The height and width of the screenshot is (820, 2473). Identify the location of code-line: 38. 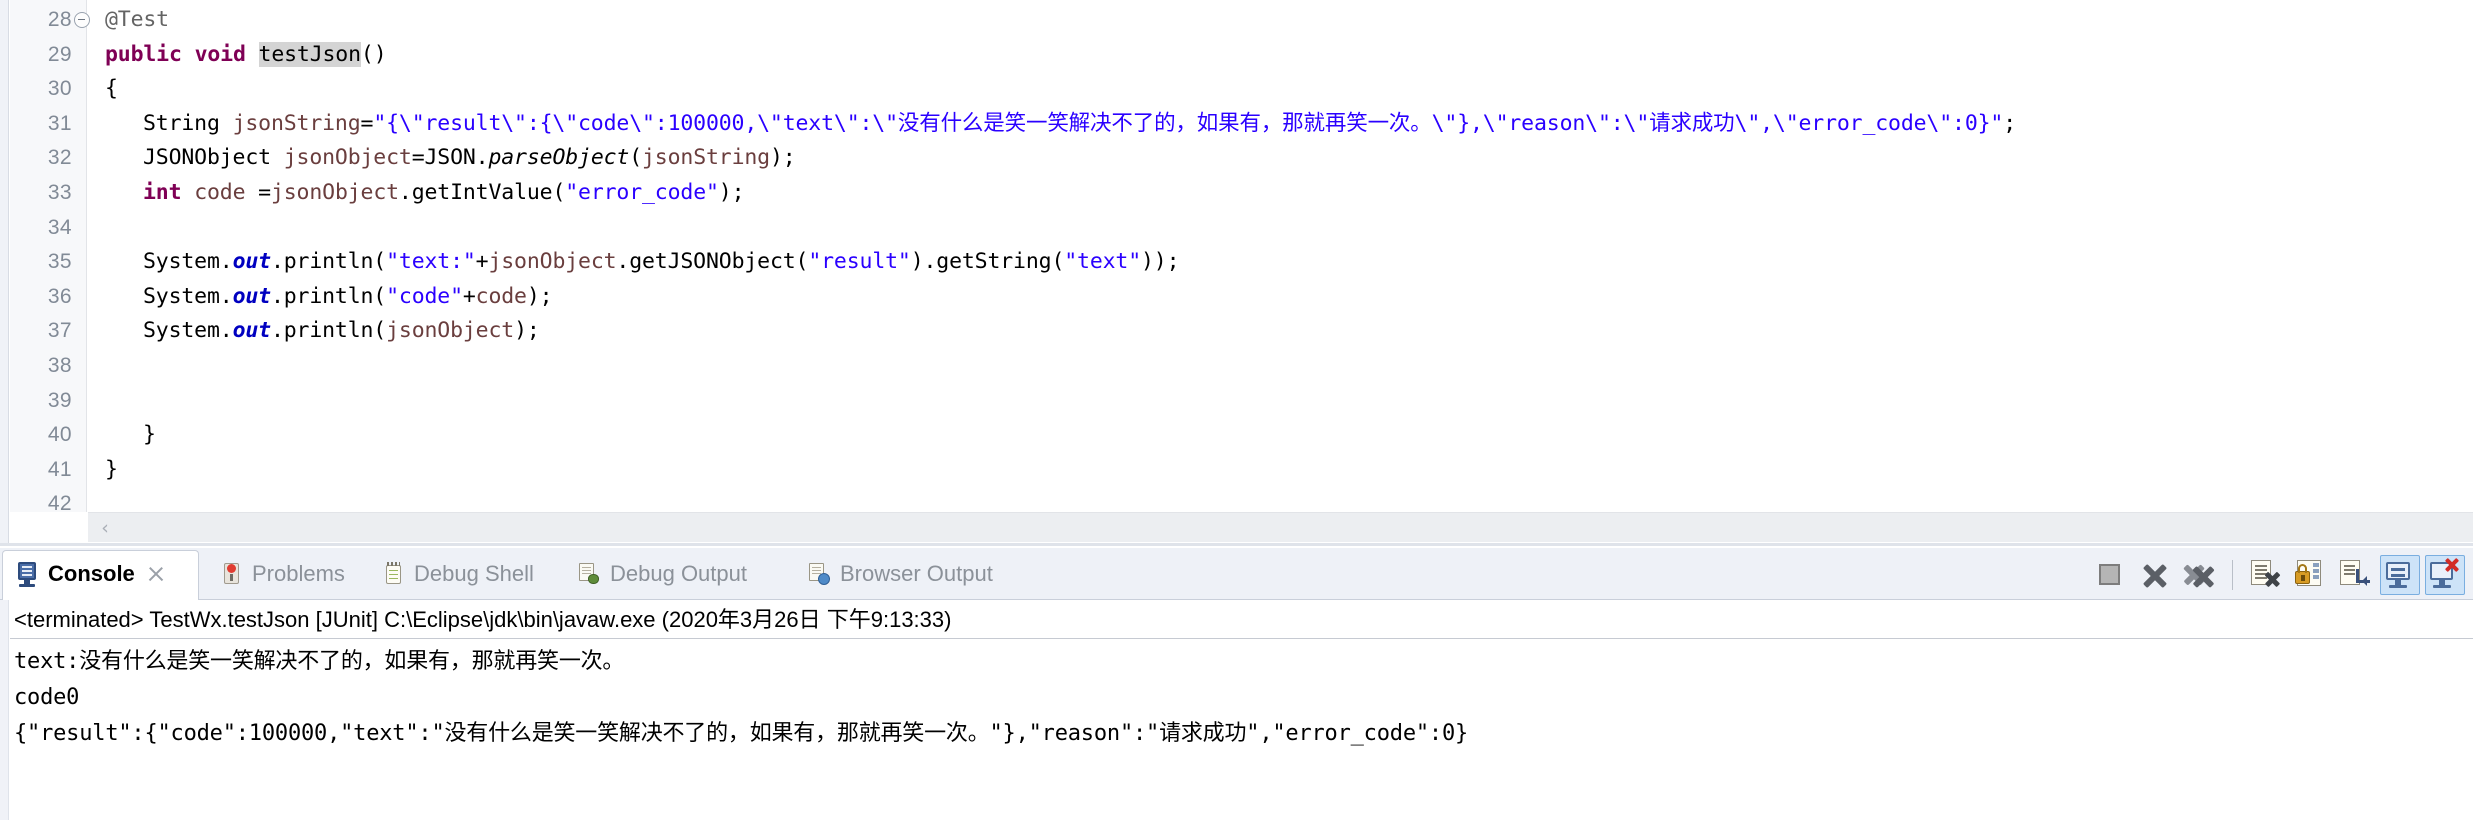
(1236, 366).